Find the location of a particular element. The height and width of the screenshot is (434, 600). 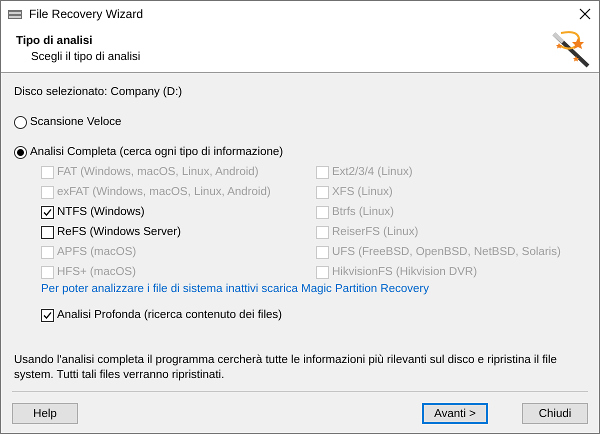

checkbox-label: Ext2/3/4 (Linux) is located at coordinates (372, 172).